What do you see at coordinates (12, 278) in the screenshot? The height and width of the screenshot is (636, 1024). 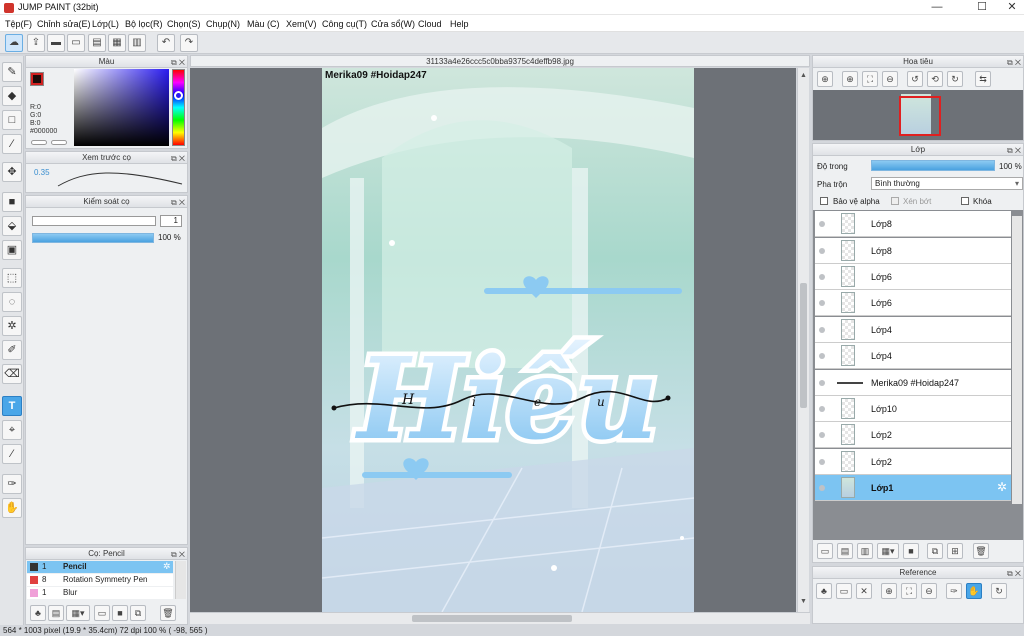 I see `rect-select-icon: ⬚` at bounding box center [12, 278].